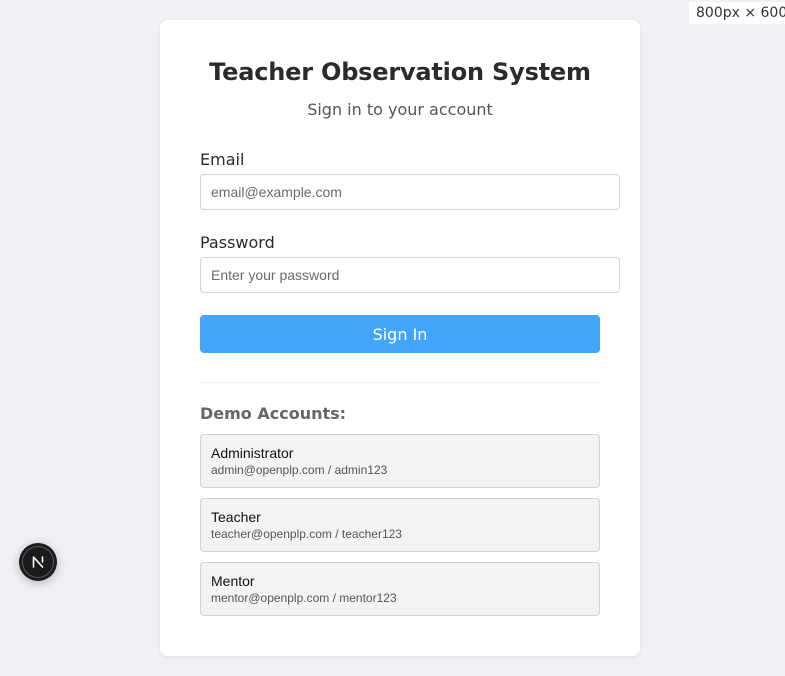  What do you see at coordinates (410, 192) in the screenshot?
I see `email-input` at bounding box center [410, 192].